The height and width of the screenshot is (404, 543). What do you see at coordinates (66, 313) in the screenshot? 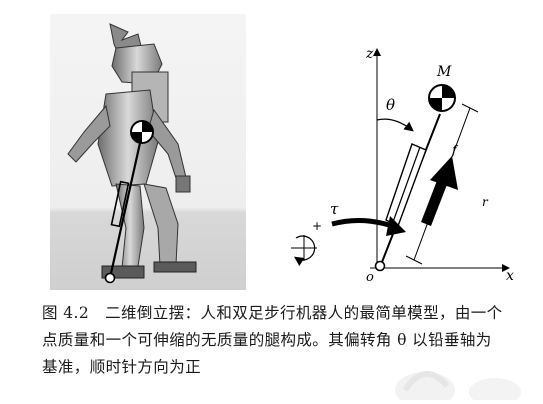
I see `figure-number: 图 4.2` at bounding box center [66, 313].